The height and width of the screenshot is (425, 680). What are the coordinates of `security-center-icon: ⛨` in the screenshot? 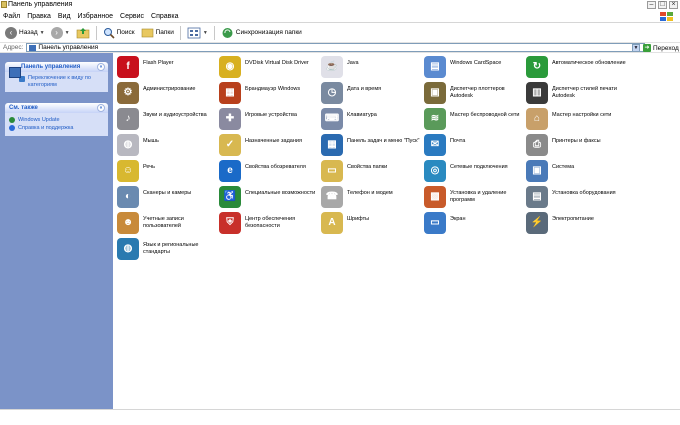 It's located at (230, 223).